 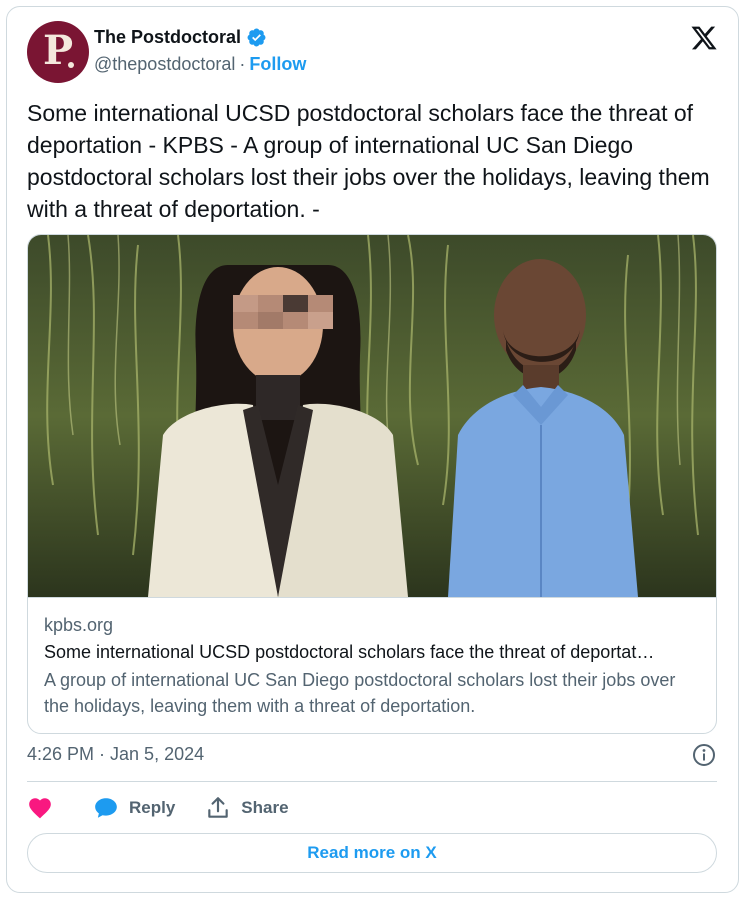 What do you see at coordinates (256, 37) in the screenshot?
I see `verified-badge-icon` at bounding box center [256, 37].